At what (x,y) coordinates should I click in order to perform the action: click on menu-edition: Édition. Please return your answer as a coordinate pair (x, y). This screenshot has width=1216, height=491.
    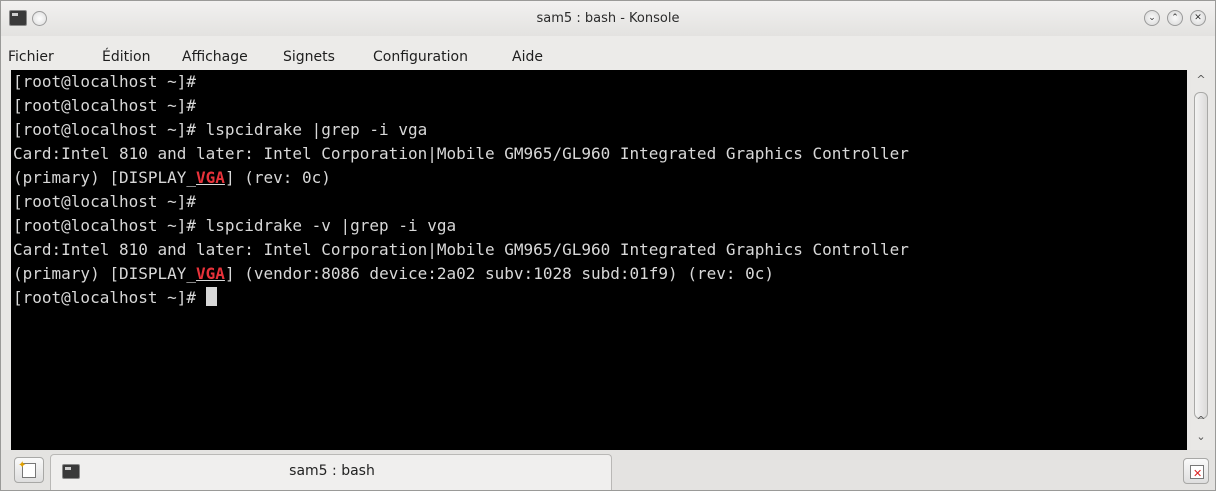
    Looking at the image, I should click on (126, 53).